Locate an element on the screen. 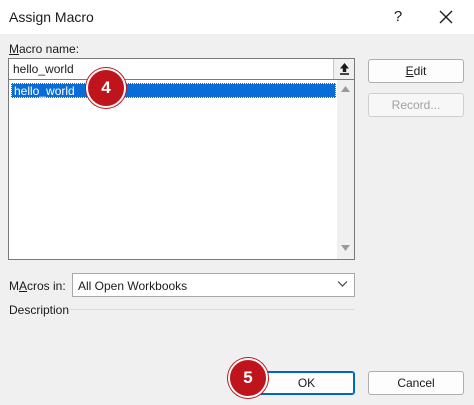 The image size is (474, 405). upload-arrow-icon is located at coordinates (344, 69).